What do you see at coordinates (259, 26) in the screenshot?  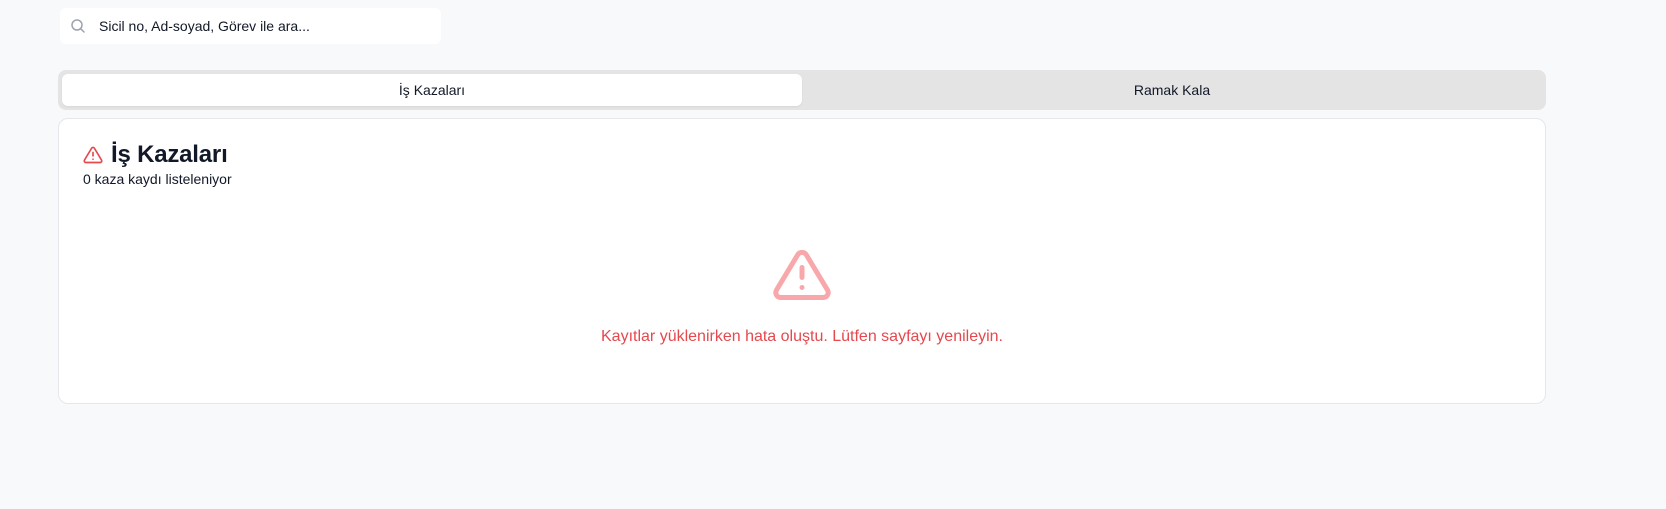 I see `search-input` at bounding box center [259, 26].